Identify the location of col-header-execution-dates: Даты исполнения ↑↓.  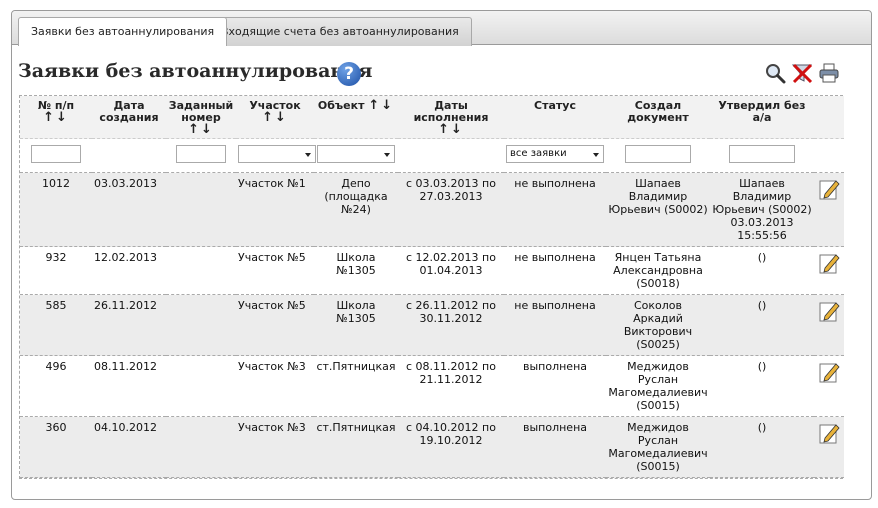
(451, 118).